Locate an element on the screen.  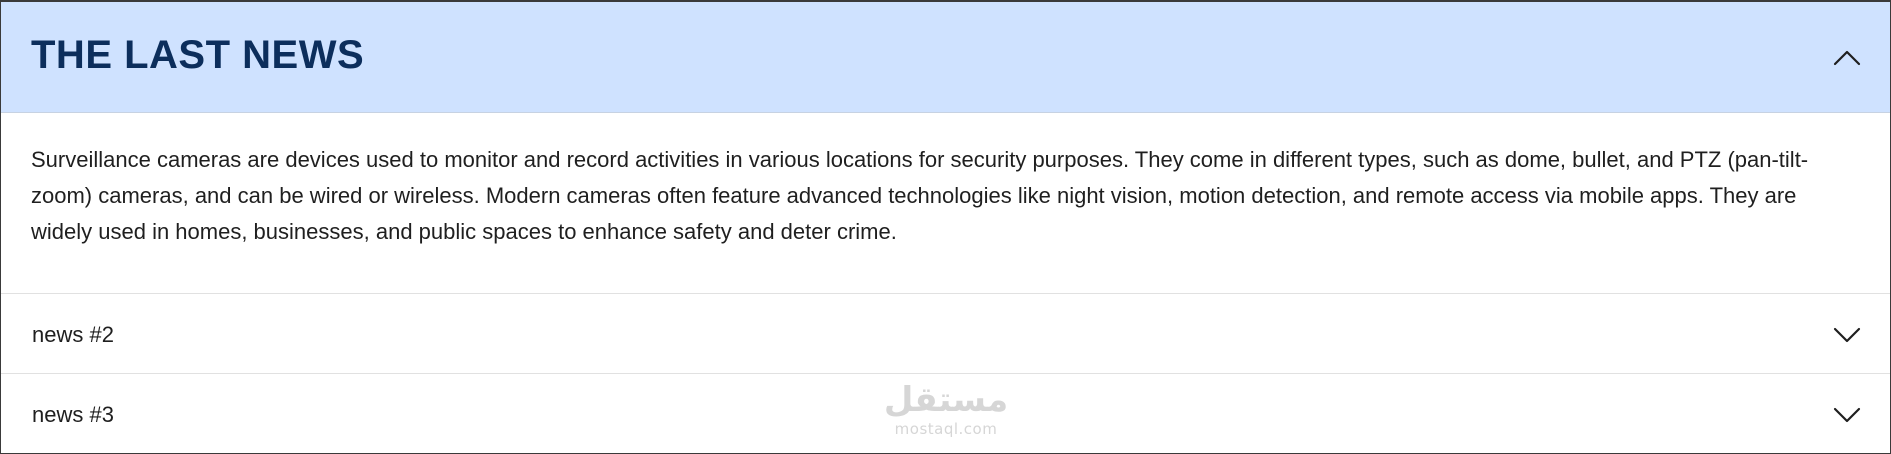
accordion-item-label: news #2 is located at coordinates (73, 334).